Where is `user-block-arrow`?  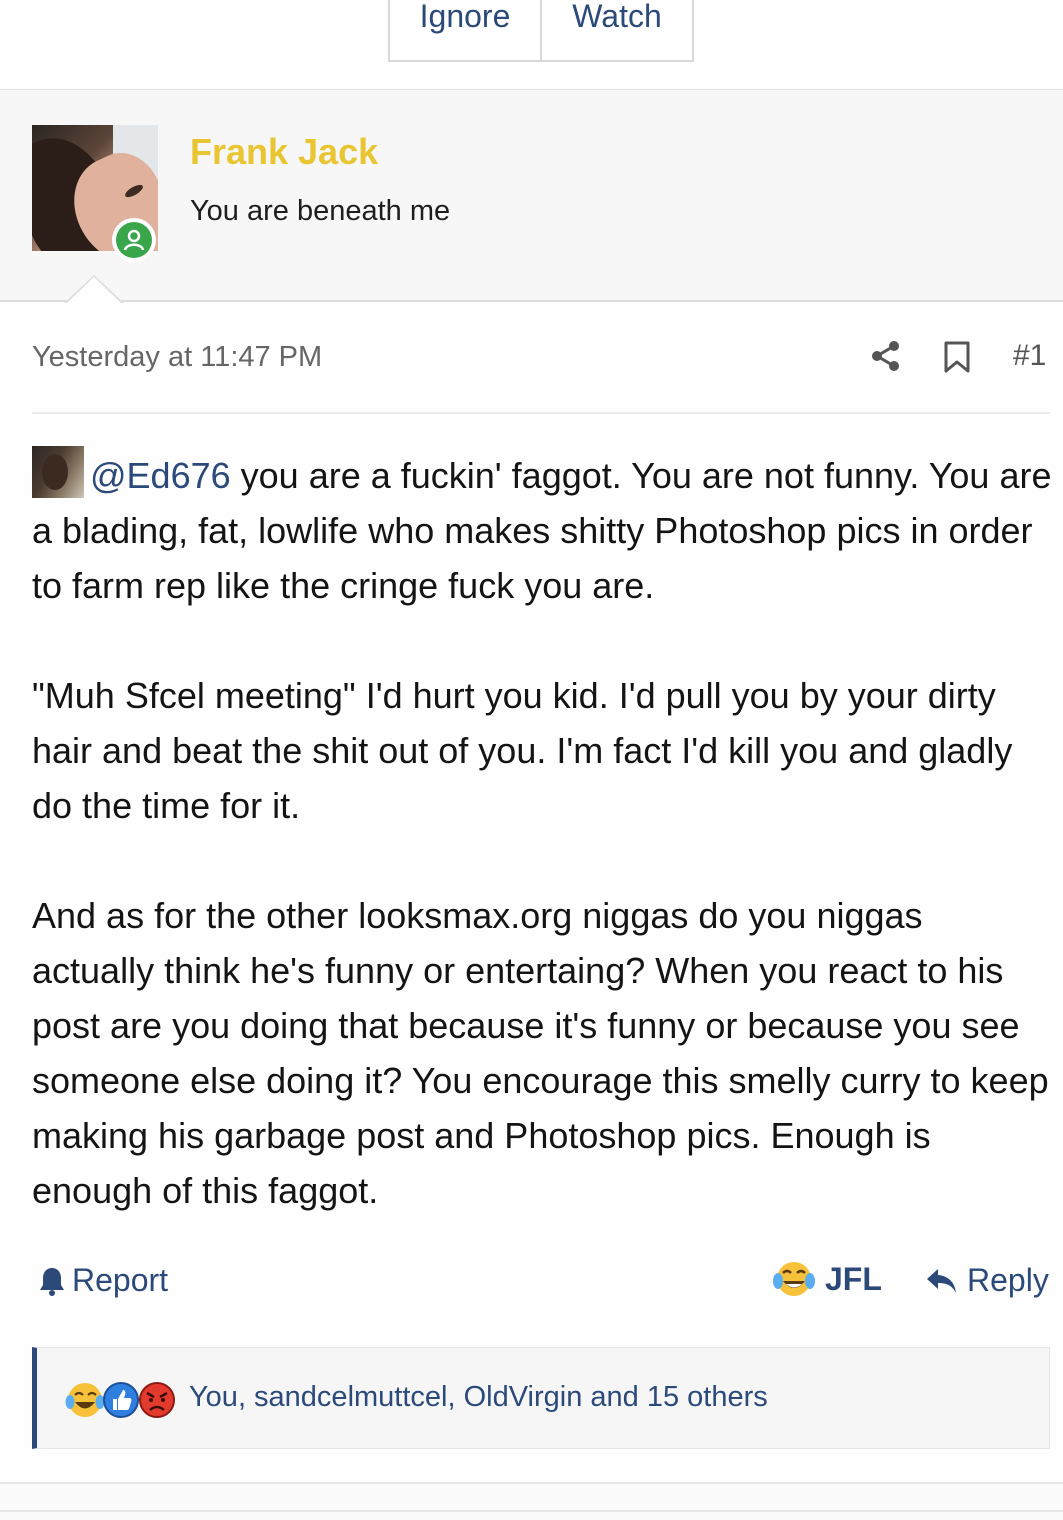
user-block-arrow is located at coordinates (94, 289).